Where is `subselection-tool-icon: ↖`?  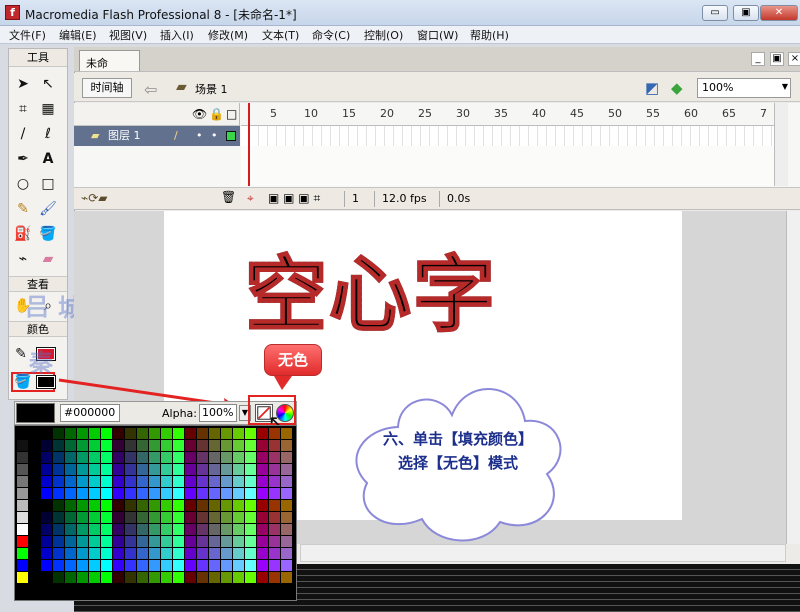
subselection-tool-icon: ↖ is located at coordinates (48, 84).